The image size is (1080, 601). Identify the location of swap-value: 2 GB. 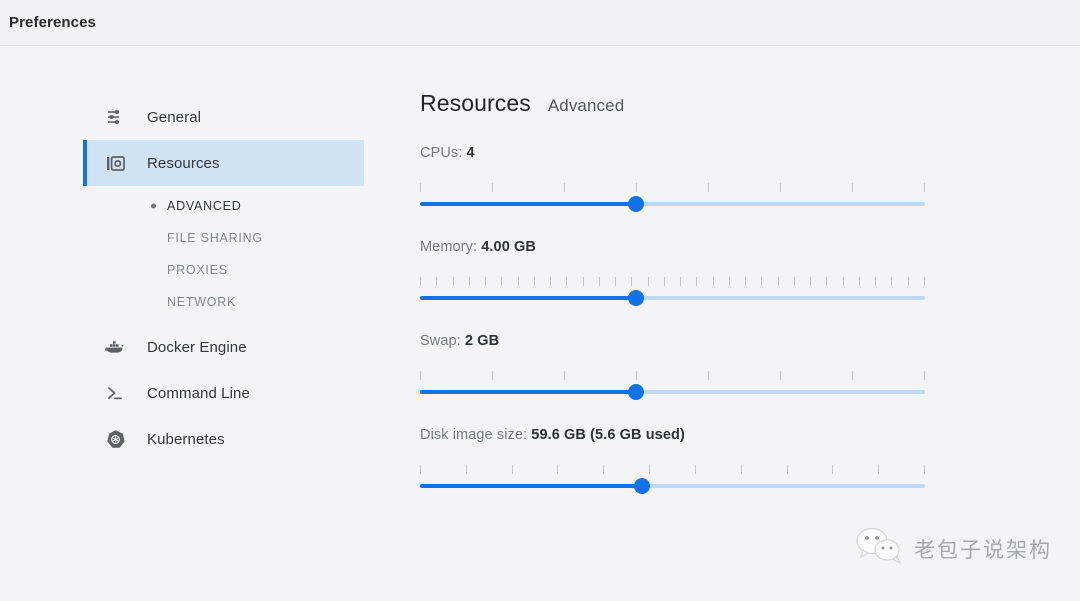
(482, 341).